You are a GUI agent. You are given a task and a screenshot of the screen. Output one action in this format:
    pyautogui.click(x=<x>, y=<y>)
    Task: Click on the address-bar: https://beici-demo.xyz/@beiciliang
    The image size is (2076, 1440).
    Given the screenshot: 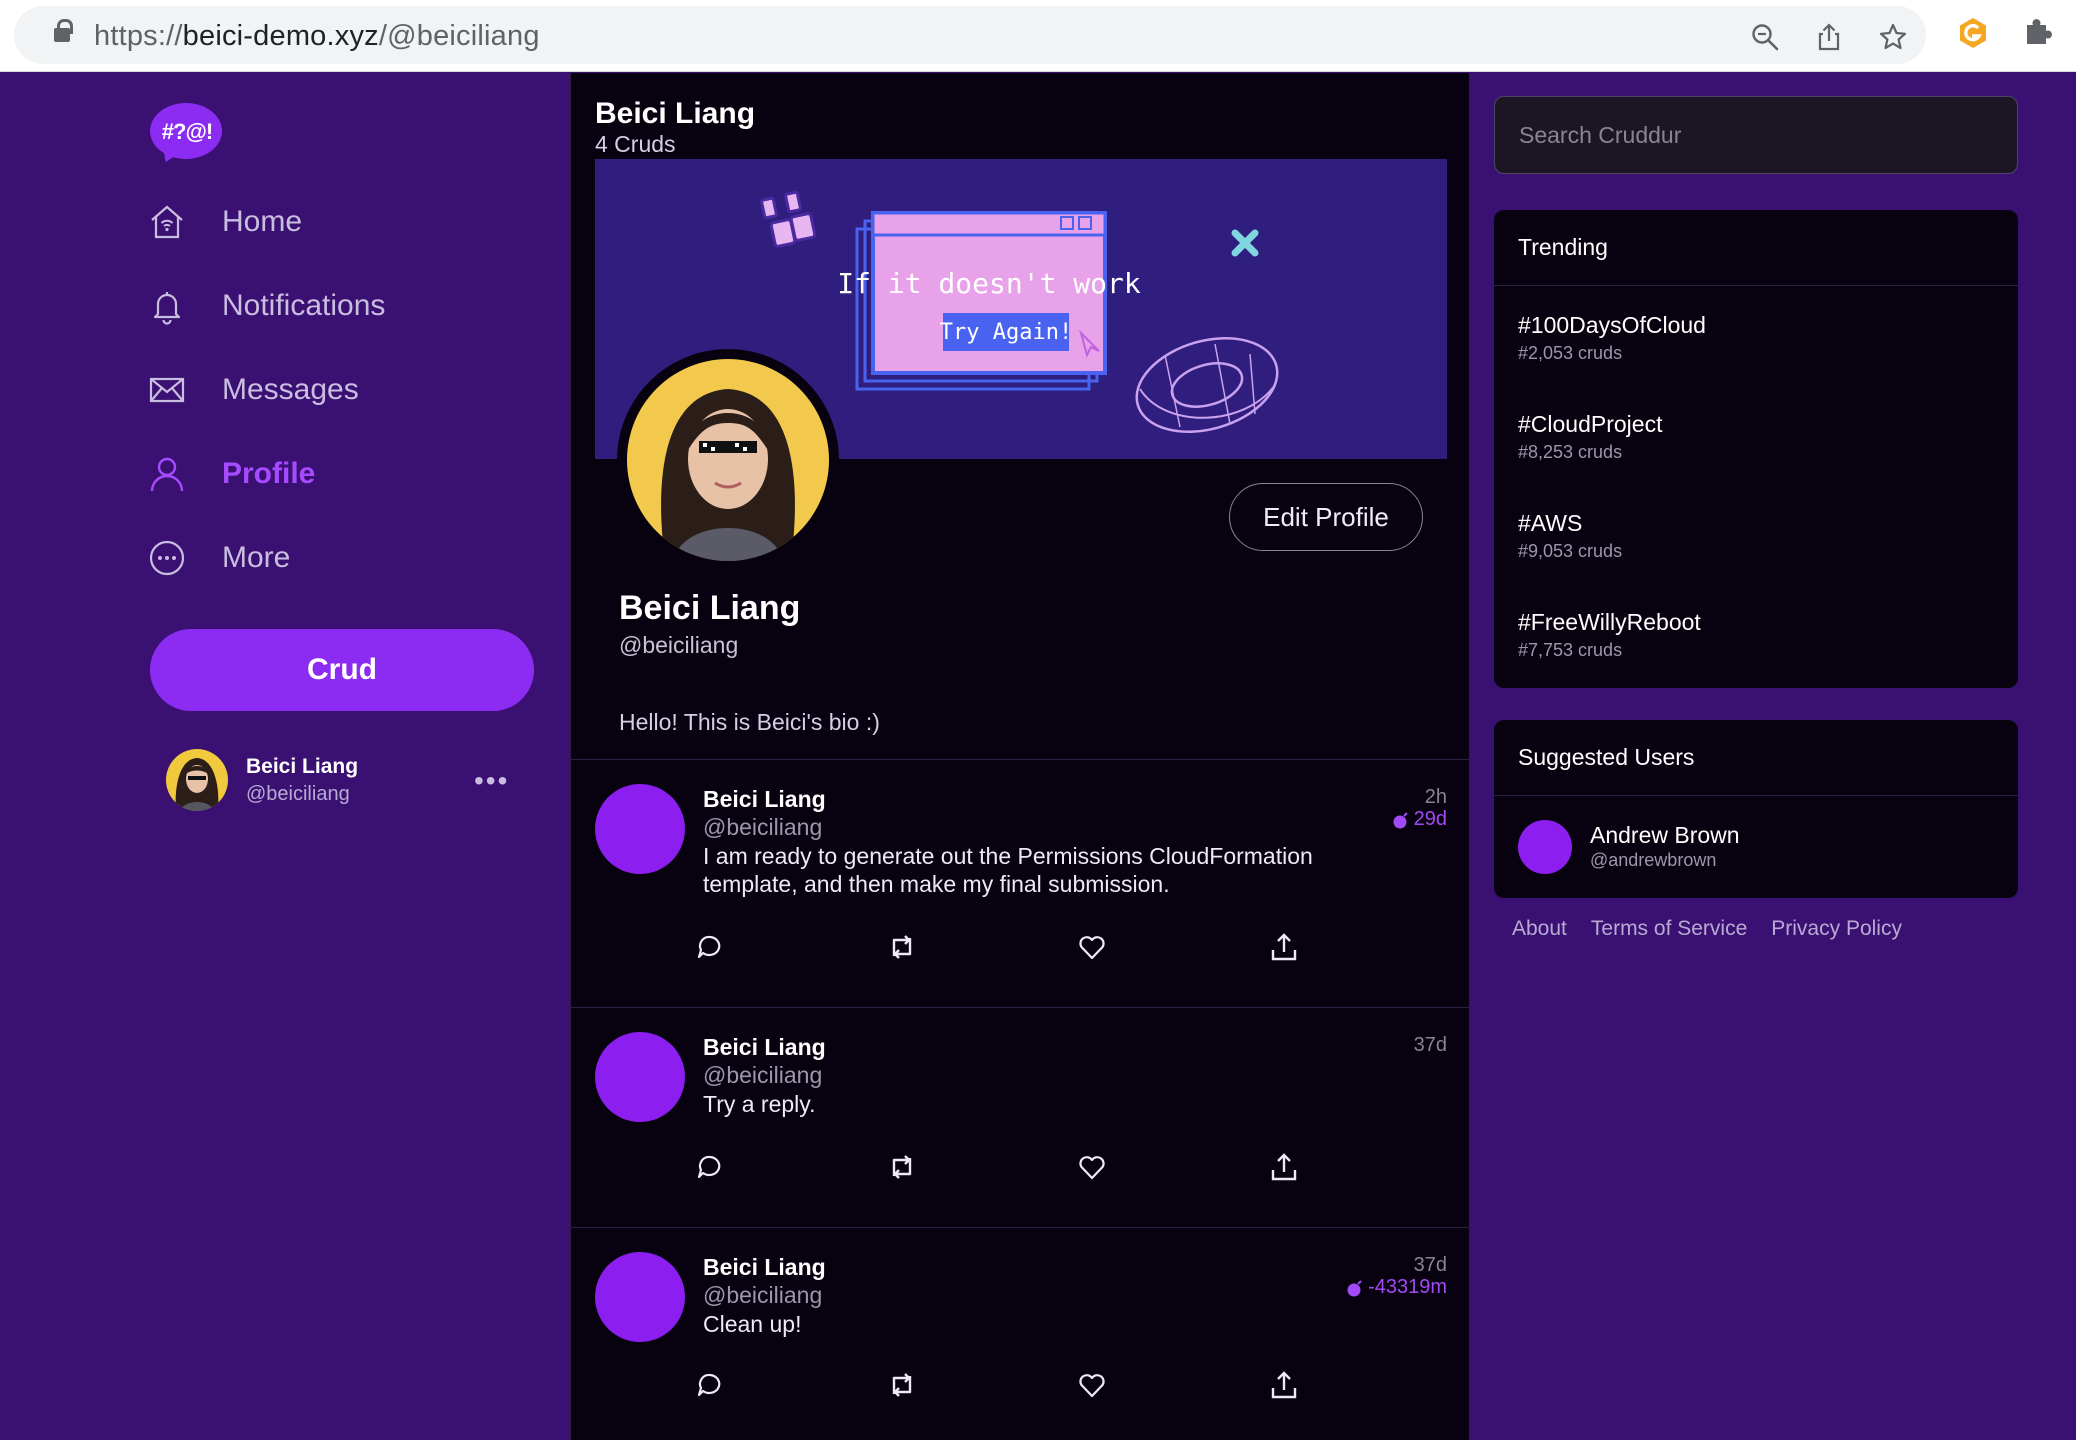 What is the action you would take?
    pyautogui.click(x=970, y=35)
    